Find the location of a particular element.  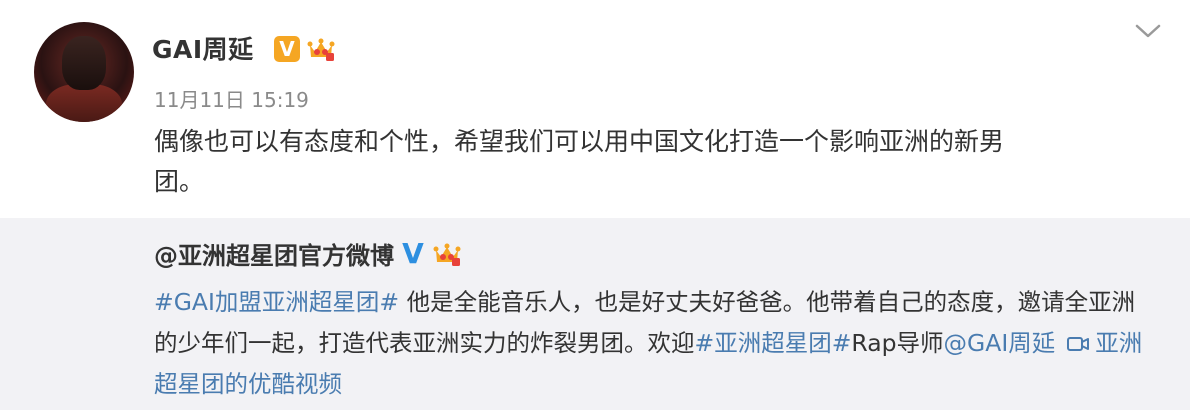

post-text-line: 团。 is located at coordinates (179, 181).